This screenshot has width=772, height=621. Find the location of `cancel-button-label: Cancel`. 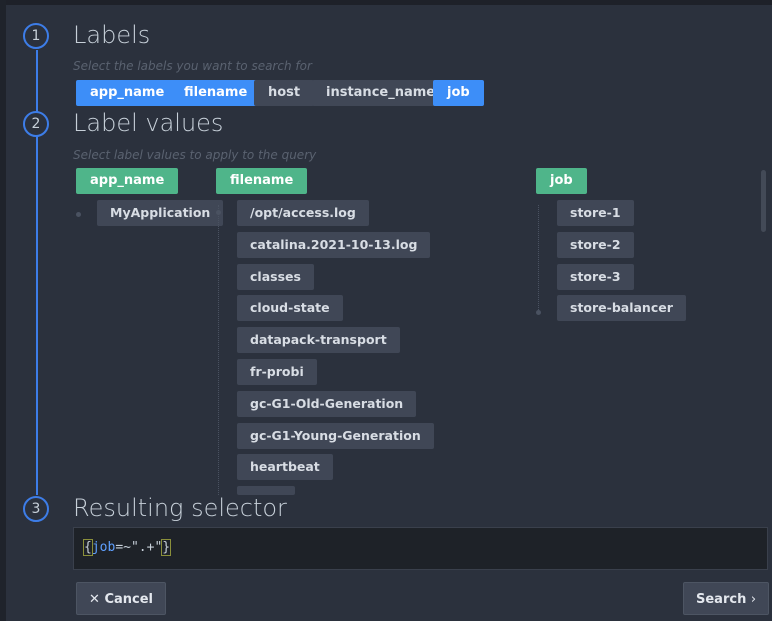

cancel-button-label: Cancel is located at coordinates (128, 599).